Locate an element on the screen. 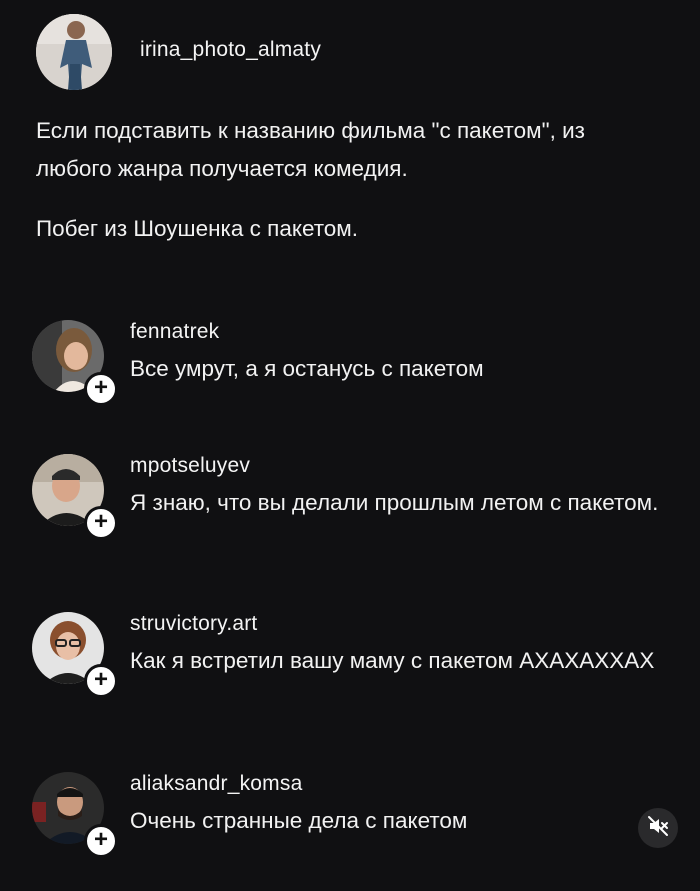 The height and width of the screenshot is (891, 700). mute-button is located at coordinates (658, 828).